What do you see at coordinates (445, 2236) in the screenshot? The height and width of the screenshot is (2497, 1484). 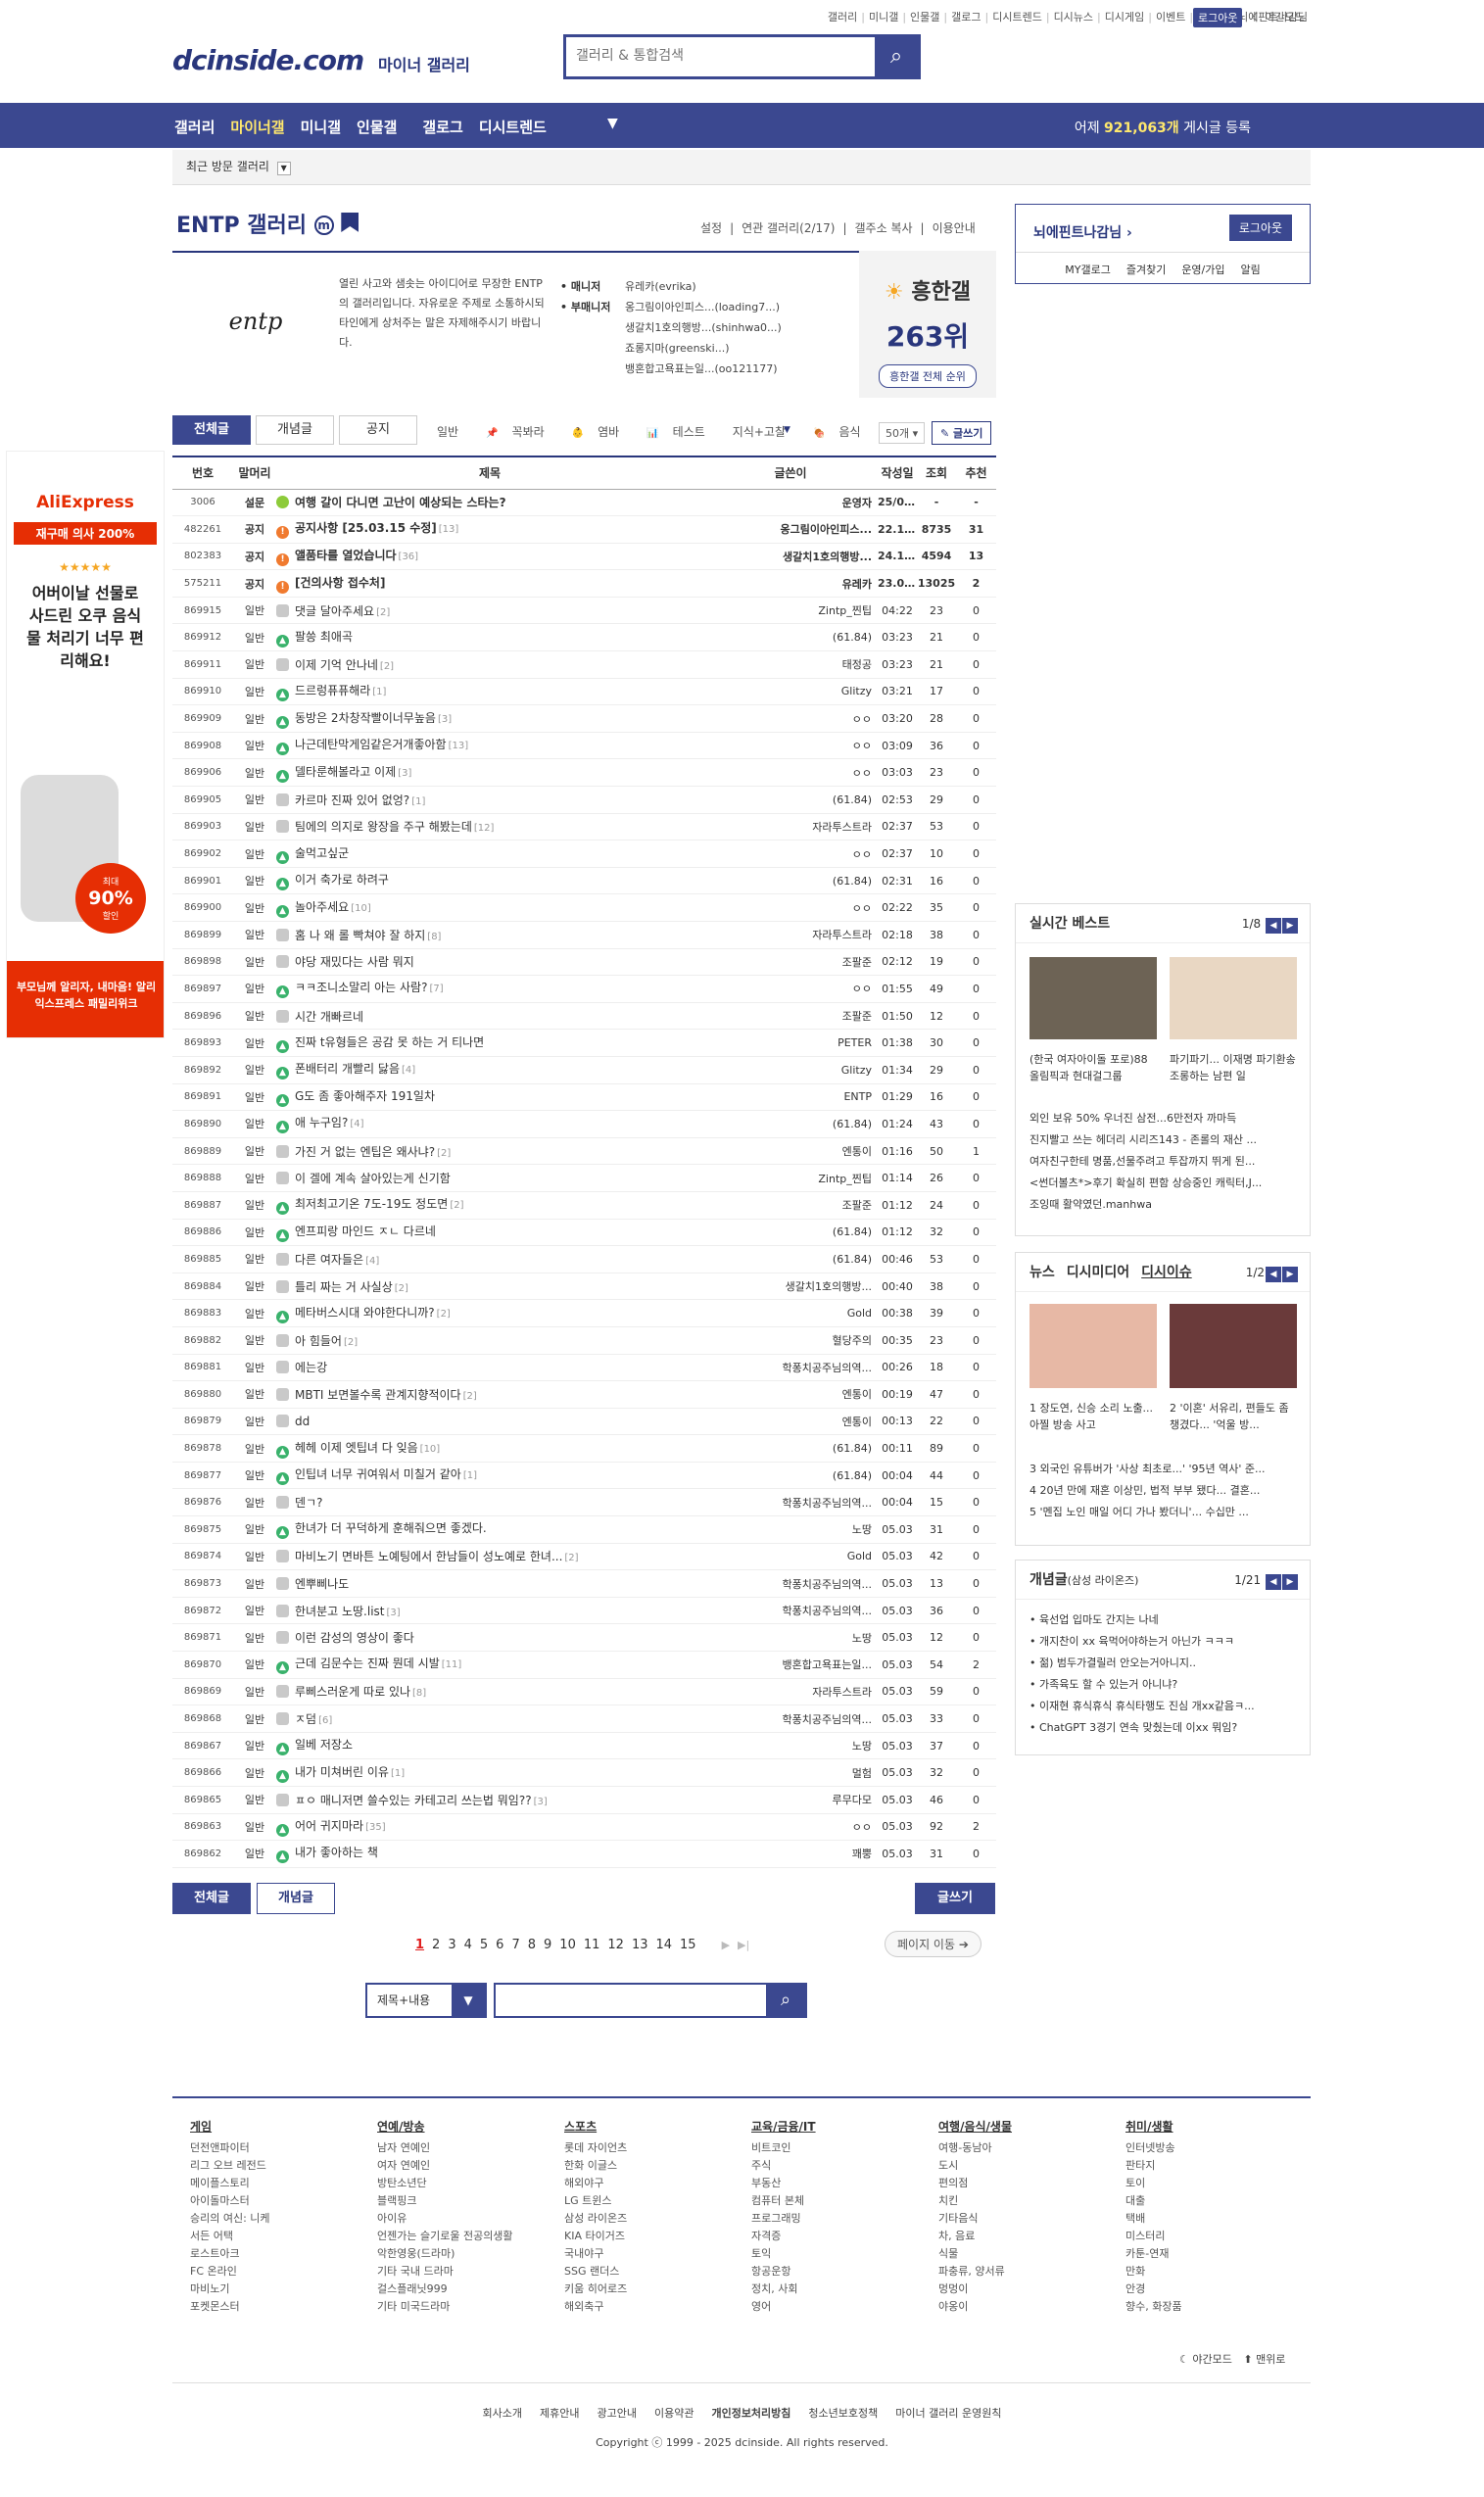 I see `footer-link: 언젠가는 슬기로울 전공의생활` at bounding box center [445, 2236].